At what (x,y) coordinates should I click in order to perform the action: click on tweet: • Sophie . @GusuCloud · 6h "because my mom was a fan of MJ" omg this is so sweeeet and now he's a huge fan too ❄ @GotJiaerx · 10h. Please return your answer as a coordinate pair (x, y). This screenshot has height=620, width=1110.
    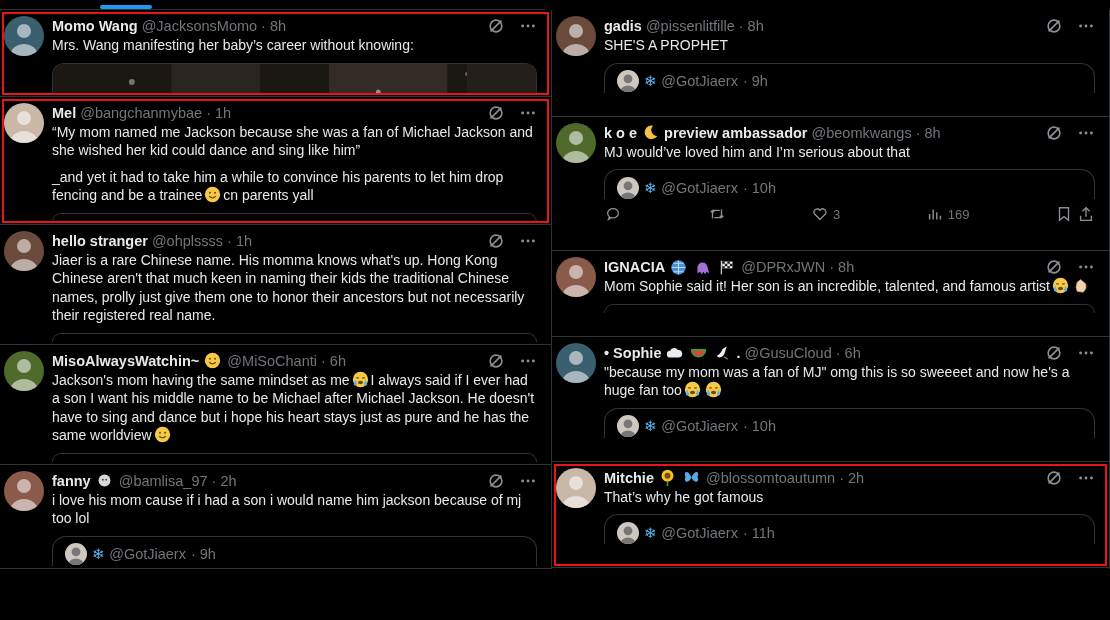
    Looking at the image, I should click on (830, 399).